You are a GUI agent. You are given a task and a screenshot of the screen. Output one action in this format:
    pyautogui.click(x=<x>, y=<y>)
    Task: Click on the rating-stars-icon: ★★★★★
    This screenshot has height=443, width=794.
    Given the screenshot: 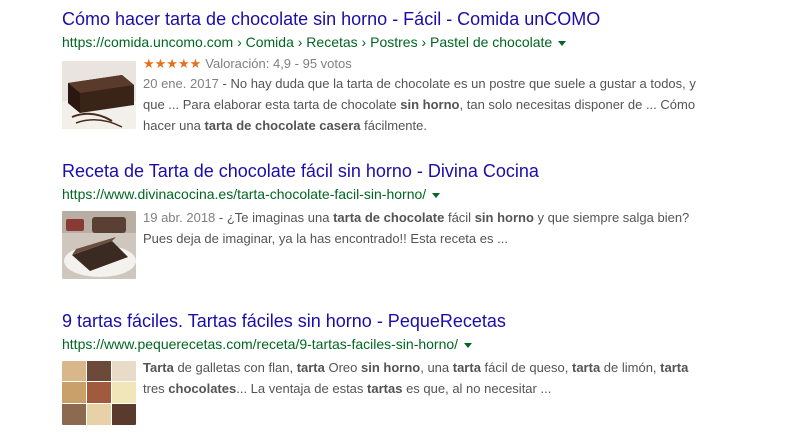 What is the action you would take?
    pyautogui.click(x=172, y=63)
    